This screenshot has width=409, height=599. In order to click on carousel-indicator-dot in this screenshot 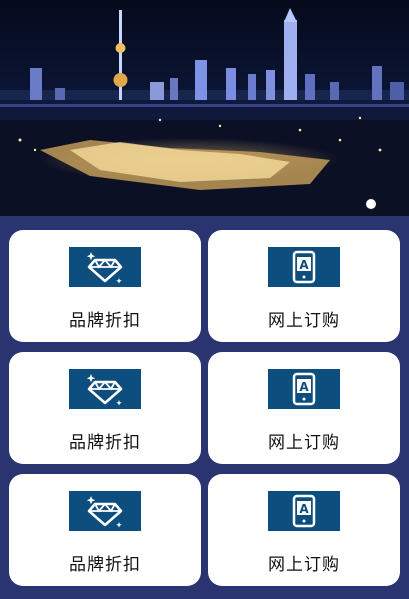, I will do `click(371, 204)`.